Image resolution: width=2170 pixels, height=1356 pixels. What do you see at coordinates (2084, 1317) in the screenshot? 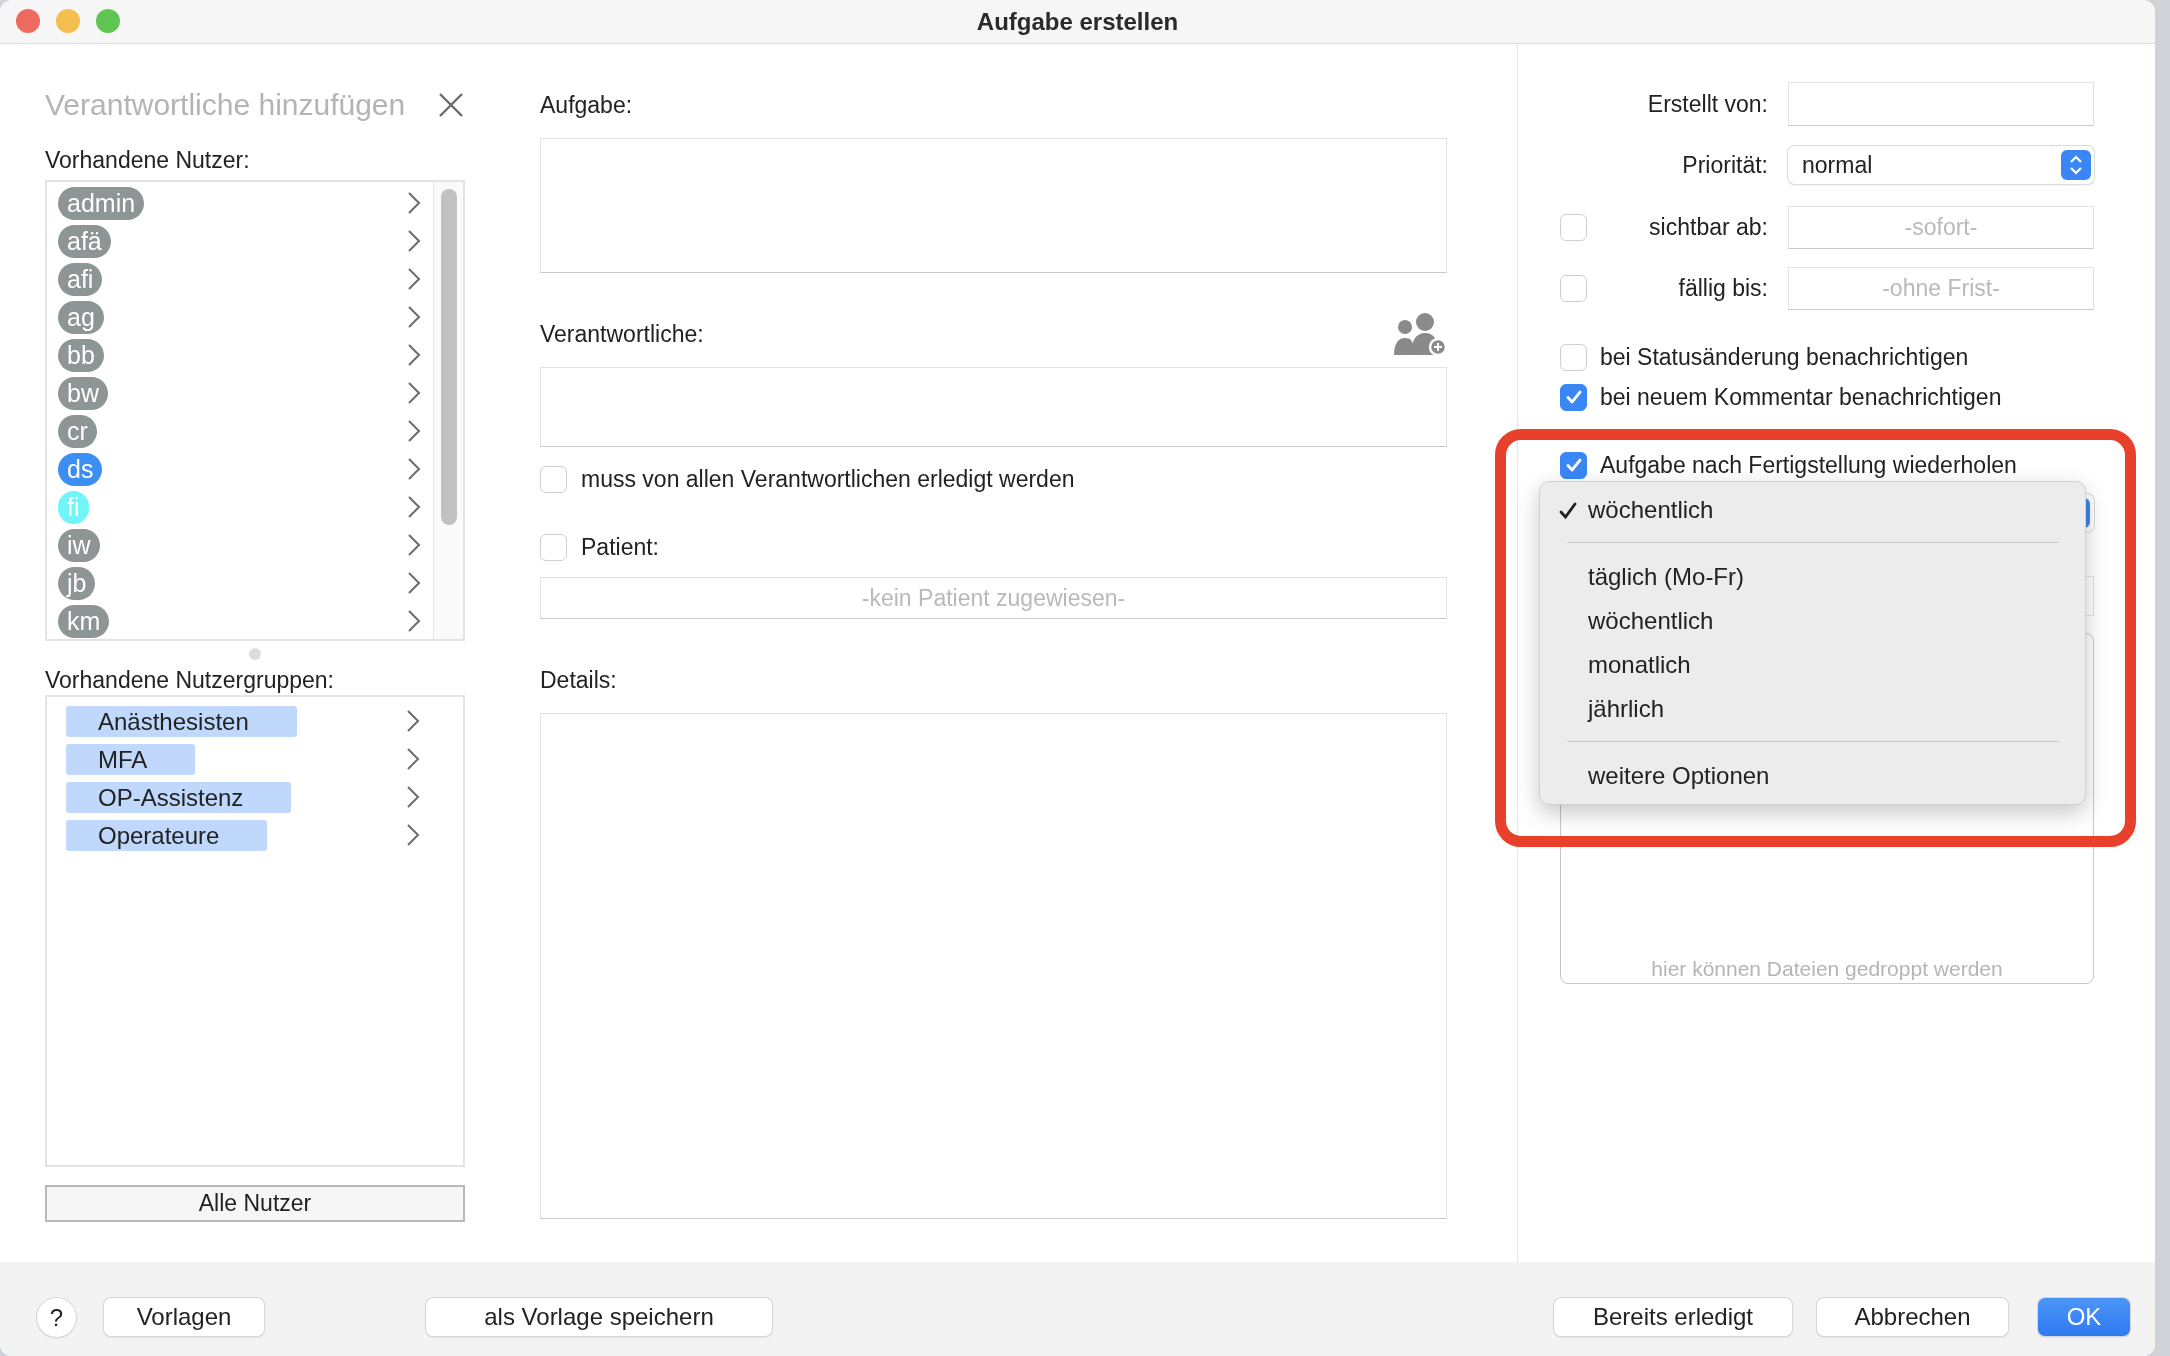
I see `dialog-button: OK` at bounding box center [2084, 1317].